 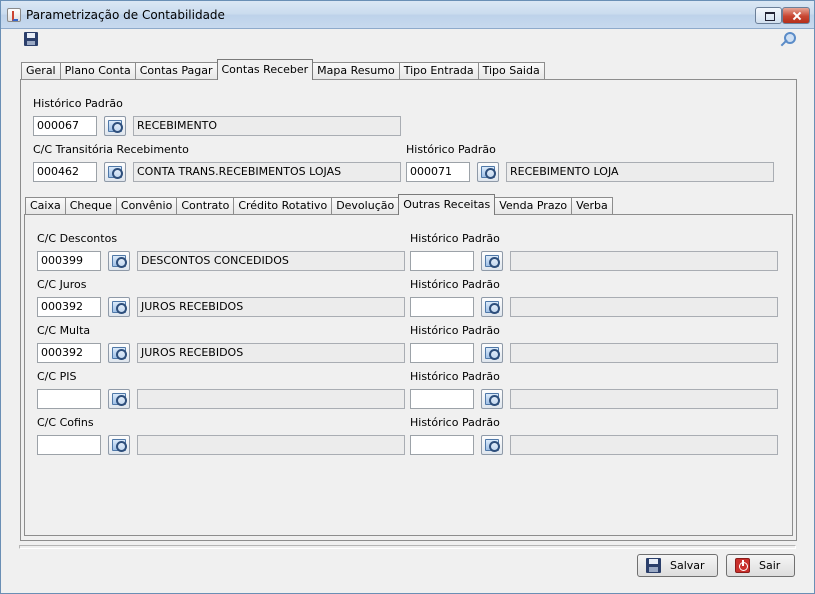 What do you see at coordinates (442, 445) in the screenshot?
I see `cofins-historico-code-input` at bounding box center [442, 445].